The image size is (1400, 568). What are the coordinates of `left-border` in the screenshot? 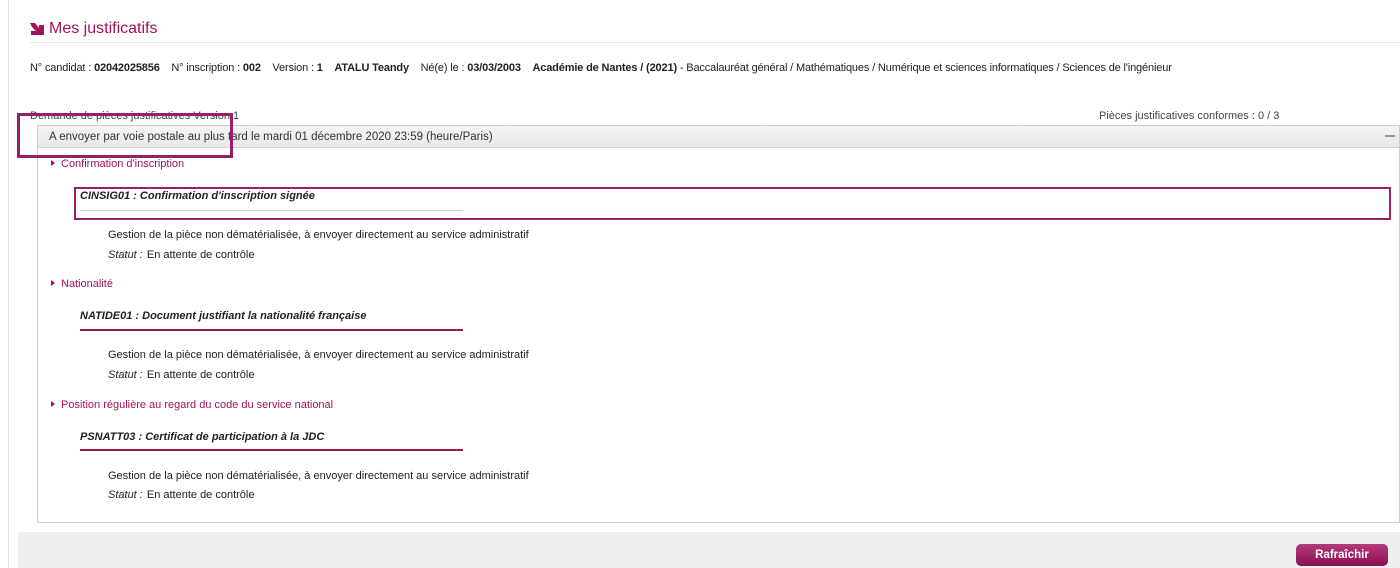 It's located at (8, 284).